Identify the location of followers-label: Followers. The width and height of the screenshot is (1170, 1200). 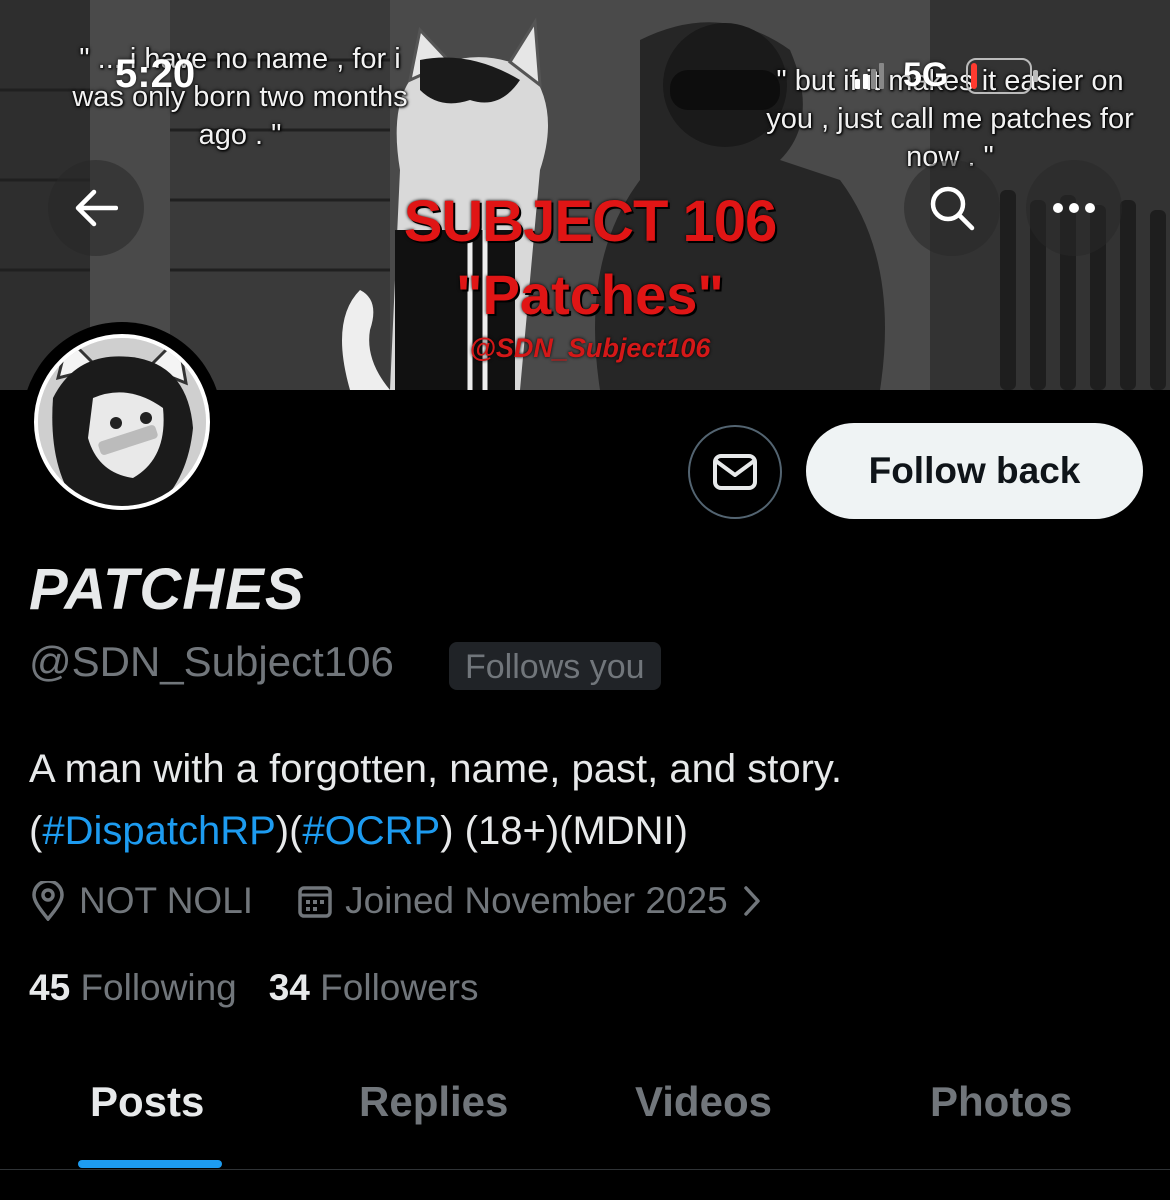
(399, 987).